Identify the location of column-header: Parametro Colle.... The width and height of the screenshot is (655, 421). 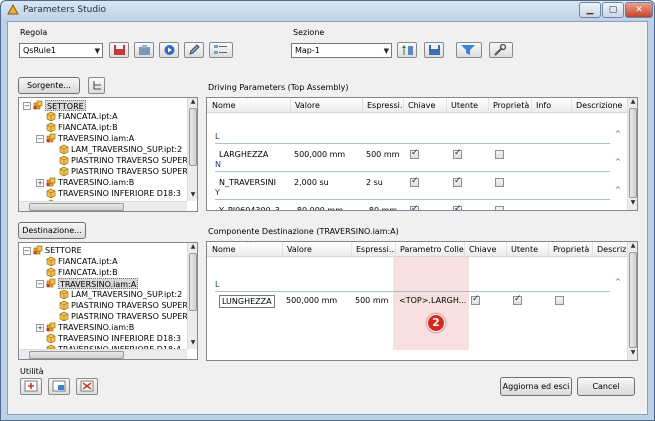
(430, 249).